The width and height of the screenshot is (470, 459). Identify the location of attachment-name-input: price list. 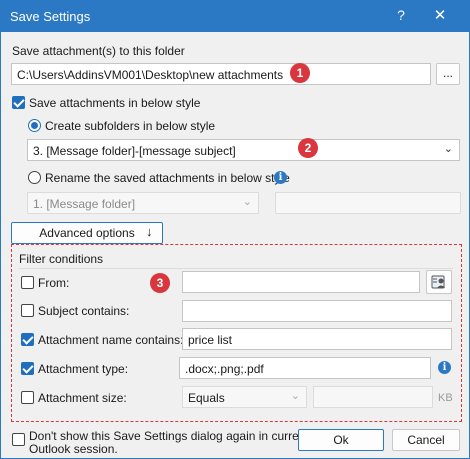
(317, 339).